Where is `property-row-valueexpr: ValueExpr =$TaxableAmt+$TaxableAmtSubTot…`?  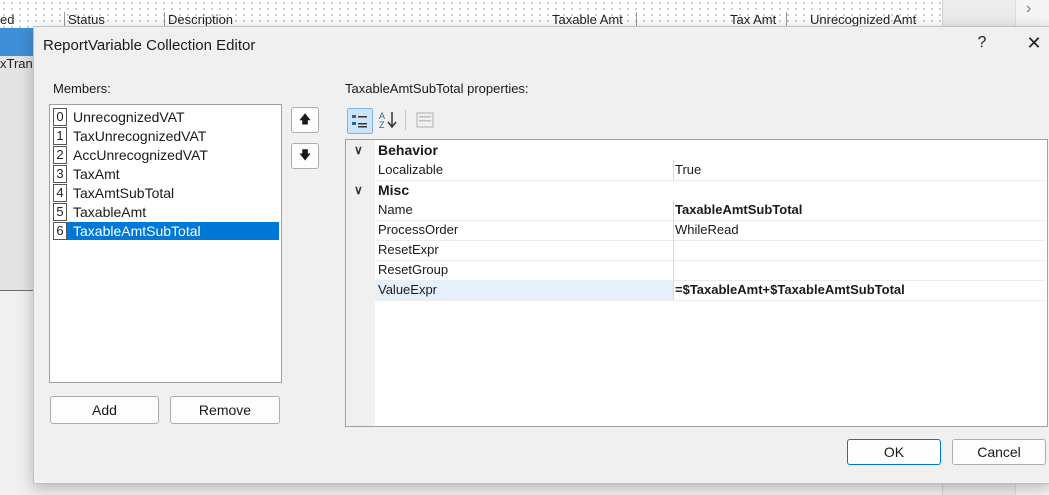 property-row-valueexpr: ValueExpr =$TaxableAmt+$TaxableAmtSubTot… is located at coordinates (696, 290).